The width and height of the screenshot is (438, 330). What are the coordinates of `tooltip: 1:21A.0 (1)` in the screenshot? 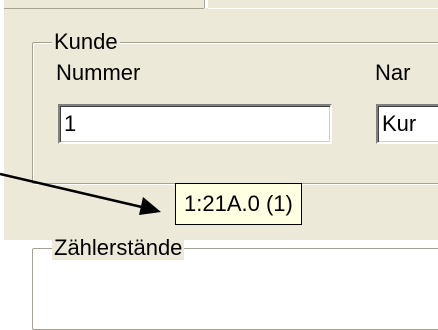 It's located at (238, 204).